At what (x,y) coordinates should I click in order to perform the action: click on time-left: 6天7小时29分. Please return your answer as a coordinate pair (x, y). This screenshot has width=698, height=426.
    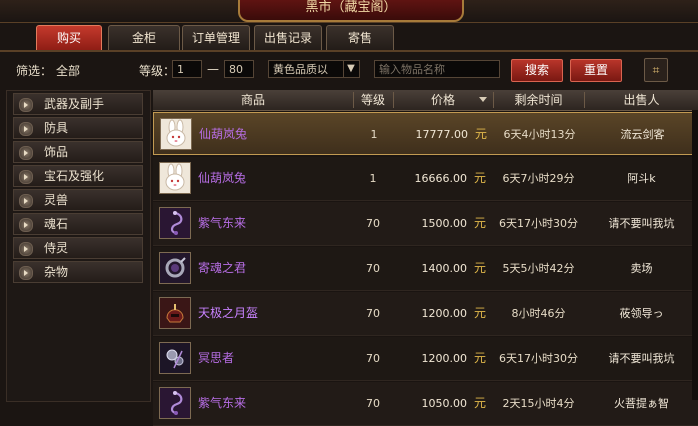
    Looking at the image, I should click on (538, 178).